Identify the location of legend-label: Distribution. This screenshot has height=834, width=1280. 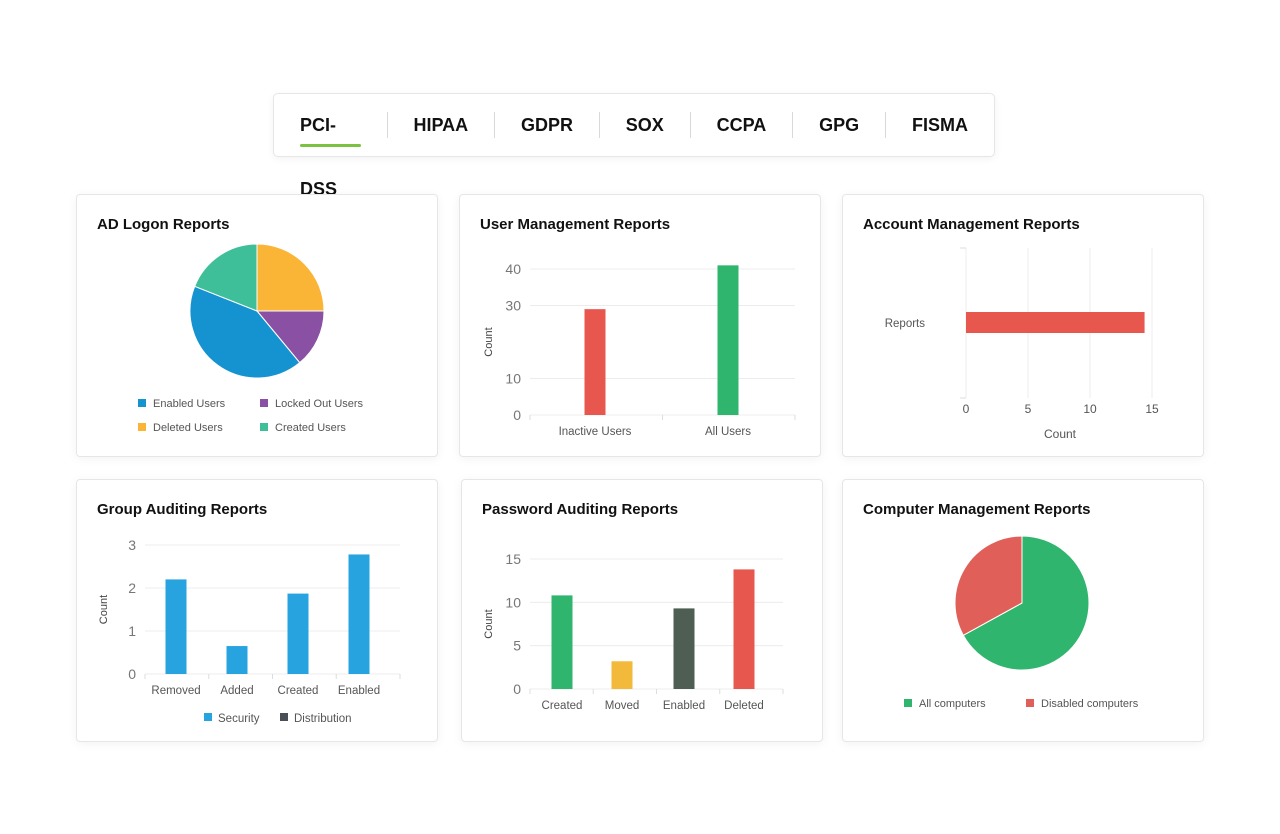
(323, 719).